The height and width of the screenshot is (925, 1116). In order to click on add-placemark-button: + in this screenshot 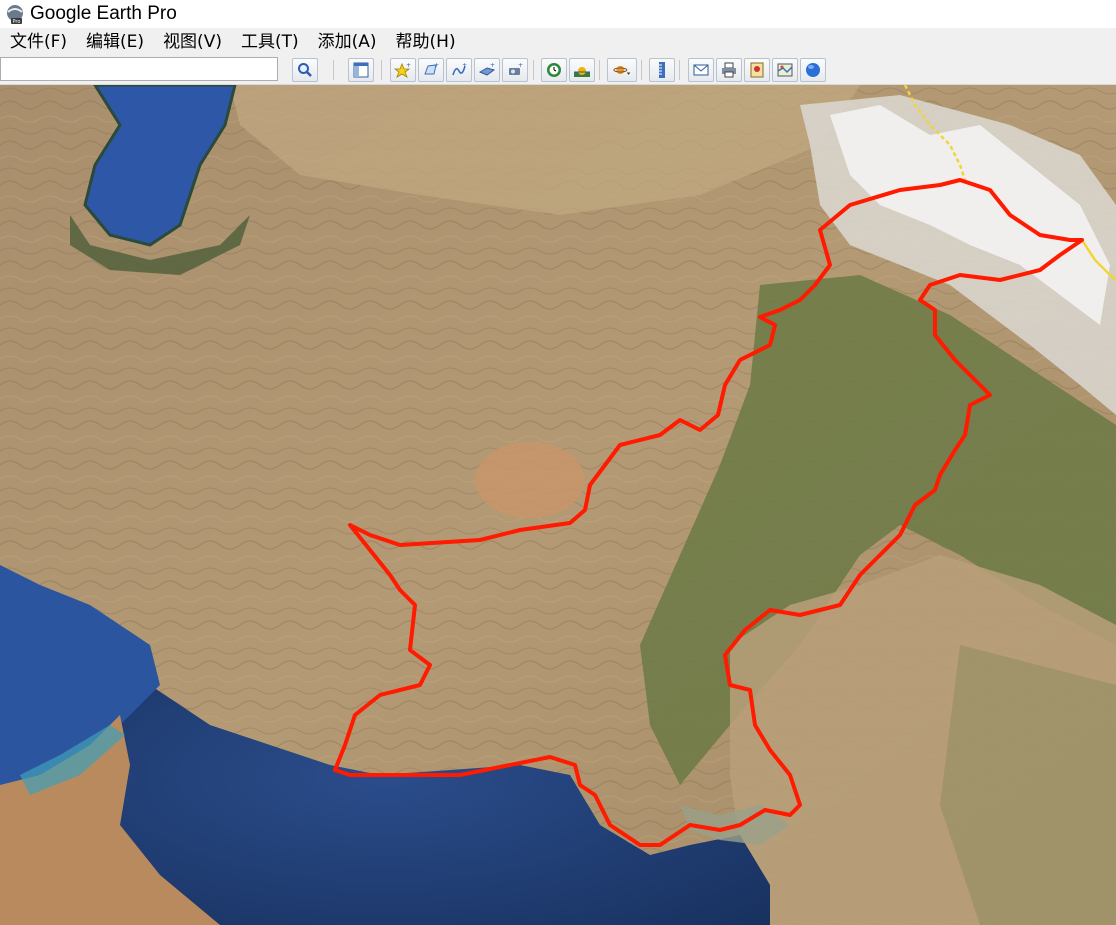, I will do `click(403, 70)`.